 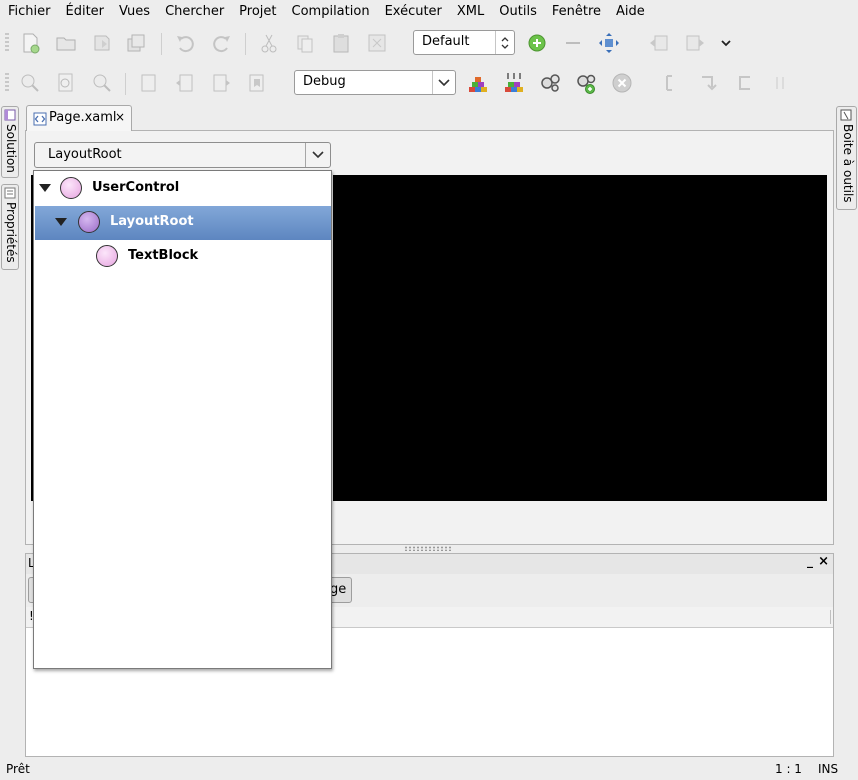 What do you see at coordinates (428, 548) in the screenshot?
I see `splitter-handle` at bounding box center [428, 548].